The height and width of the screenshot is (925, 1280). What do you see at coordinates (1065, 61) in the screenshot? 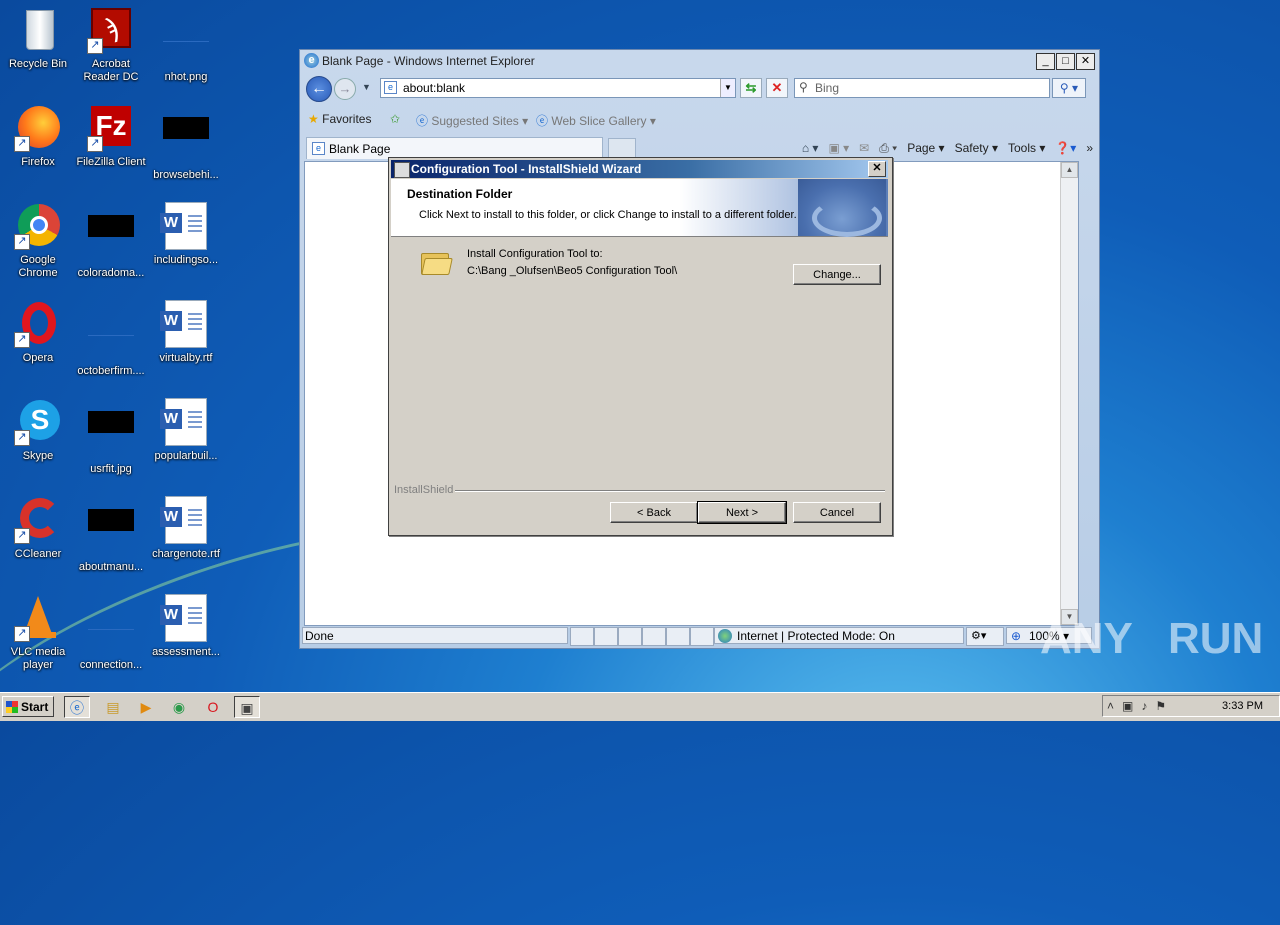
I see `maximize-button: □` at bounding box center [1065, 61].